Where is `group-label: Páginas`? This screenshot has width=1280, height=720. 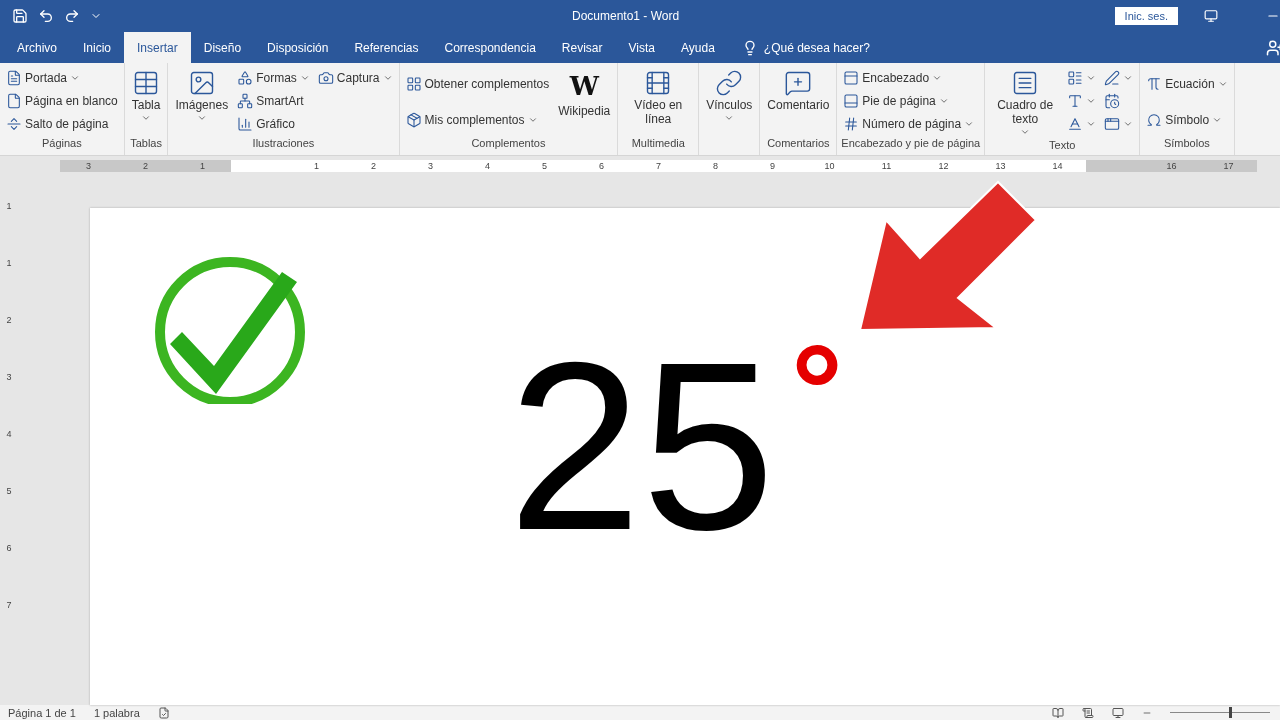
group-label: Páginas is located at coordinates (62, 144).